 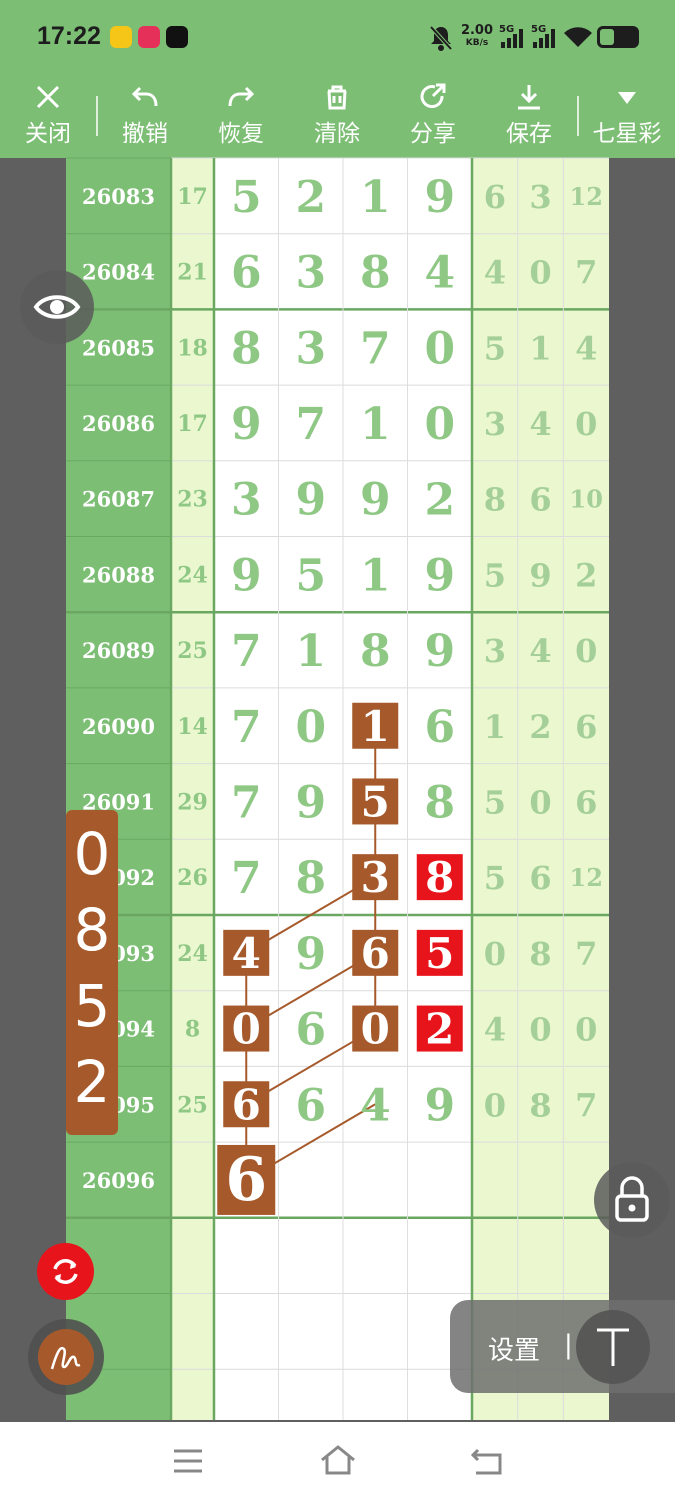 What do you see at coordinates (92, 1006) in the screenshot?
I see `selected-digit: 5` at bounding box center [92, 1006].